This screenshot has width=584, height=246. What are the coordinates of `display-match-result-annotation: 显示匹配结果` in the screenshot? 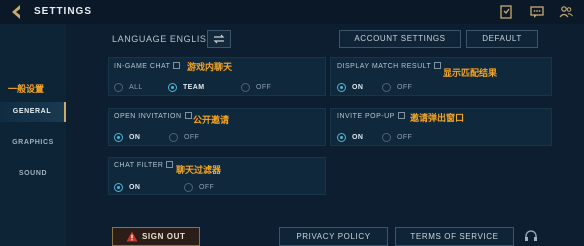 It's located at (470, 73).